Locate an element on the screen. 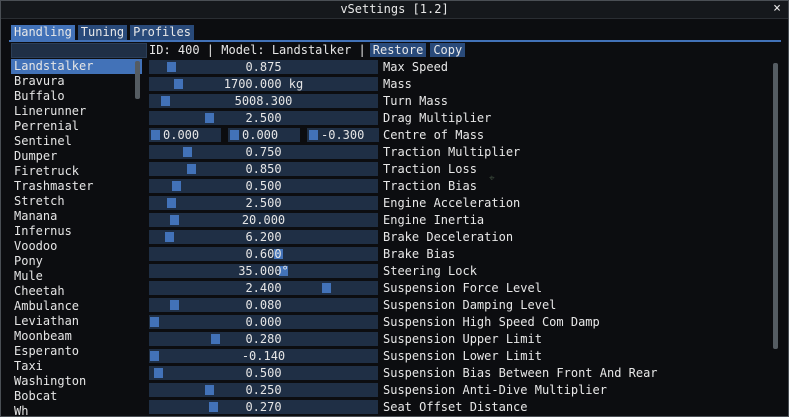 The width and height of the screenshot is (789, 417). param-slider: 0.080 is located at coordinates (263, 305).